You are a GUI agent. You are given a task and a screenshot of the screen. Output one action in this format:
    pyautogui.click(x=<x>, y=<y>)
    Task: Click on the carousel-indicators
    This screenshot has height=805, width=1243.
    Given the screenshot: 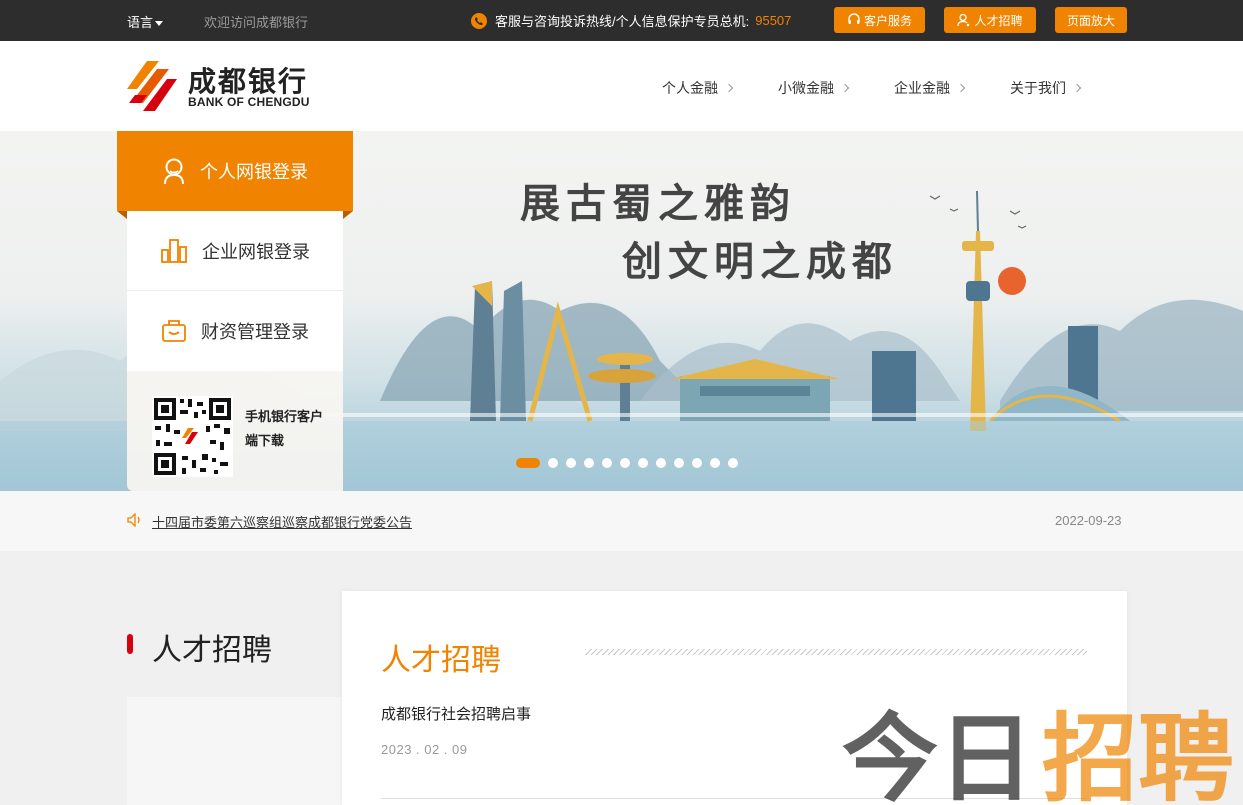 What is the action you would take?
    pyautogui.click(x=631, y=463)
    